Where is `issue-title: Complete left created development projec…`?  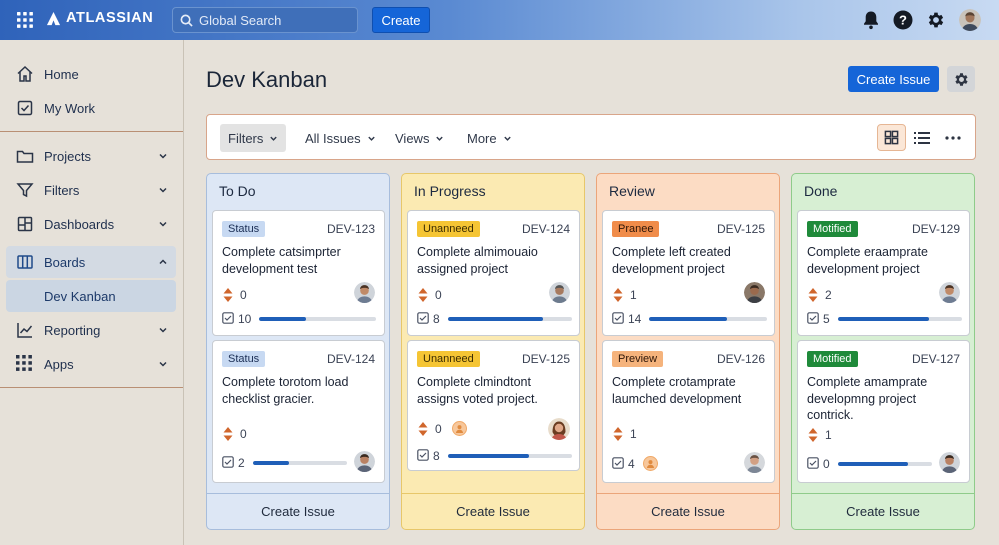 issue-title: Complete left created development projec… is located at coordinates (671, 260).